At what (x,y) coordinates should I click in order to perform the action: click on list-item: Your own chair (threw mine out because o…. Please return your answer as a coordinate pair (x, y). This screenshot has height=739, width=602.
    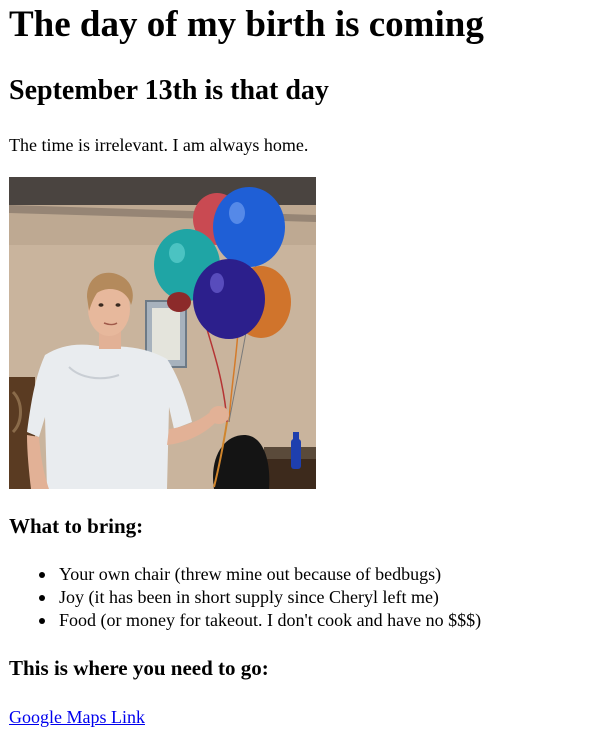
    Looking at the image, I should click on (260, 574).